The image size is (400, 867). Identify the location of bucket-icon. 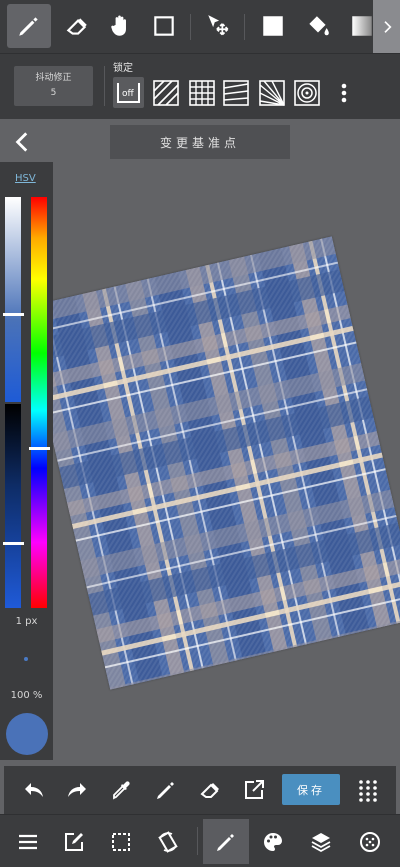
(319, 26).